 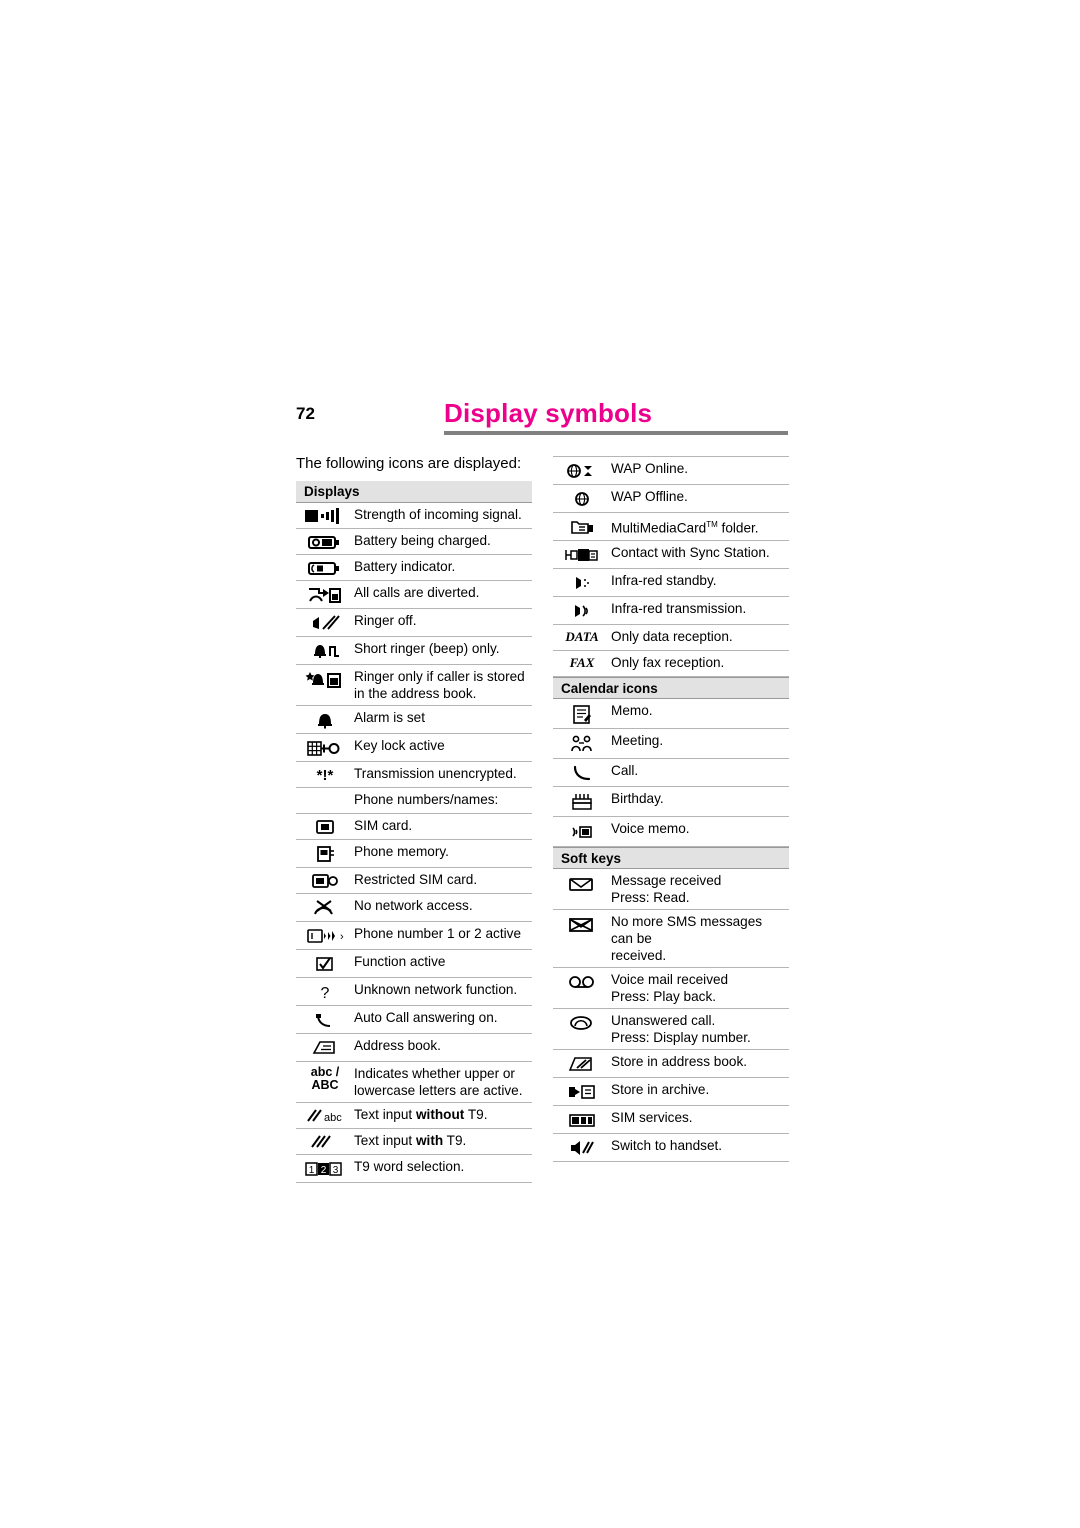 What do you see at coordinates (671, 773) in the screenshot?
I see `table-row: Call.` at bounding box center [671, 773].